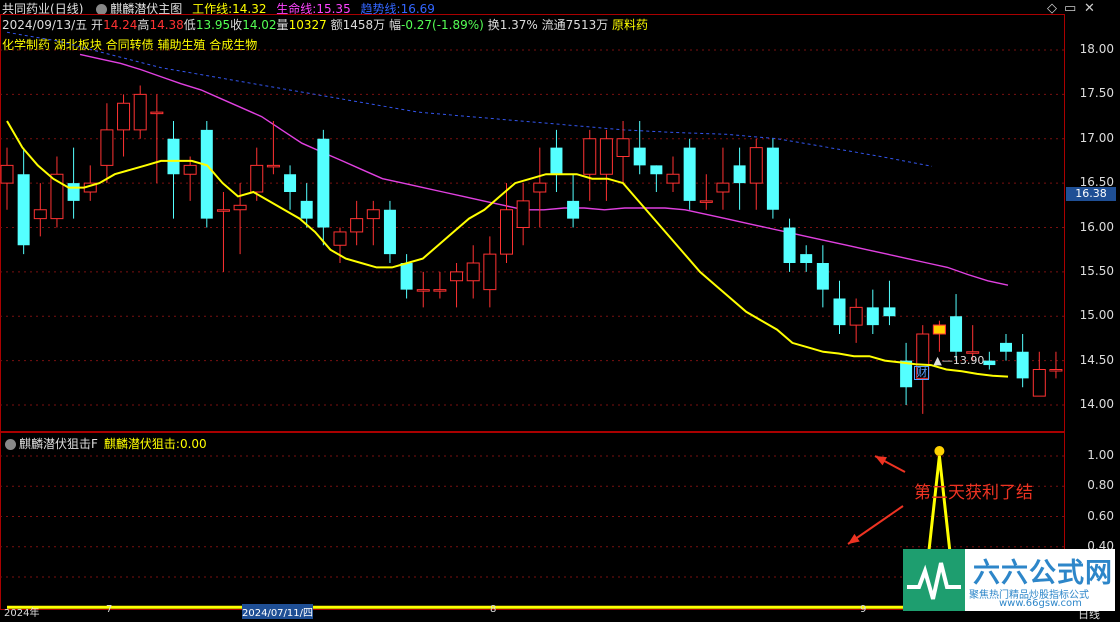 The image size is (1120, 622). I want to click on date-label-july: 7, so click(109, 609).